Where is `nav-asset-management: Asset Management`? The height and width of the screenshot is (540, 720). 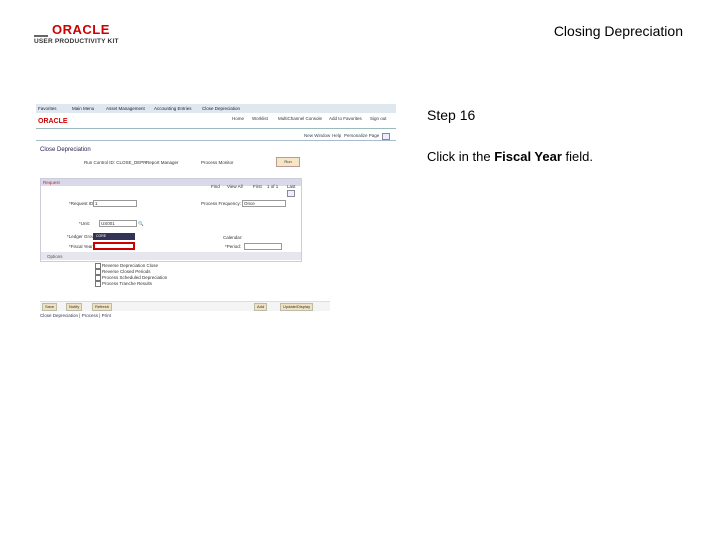
nav-asset-management: Asset Management is located at coordinates (125, 108).